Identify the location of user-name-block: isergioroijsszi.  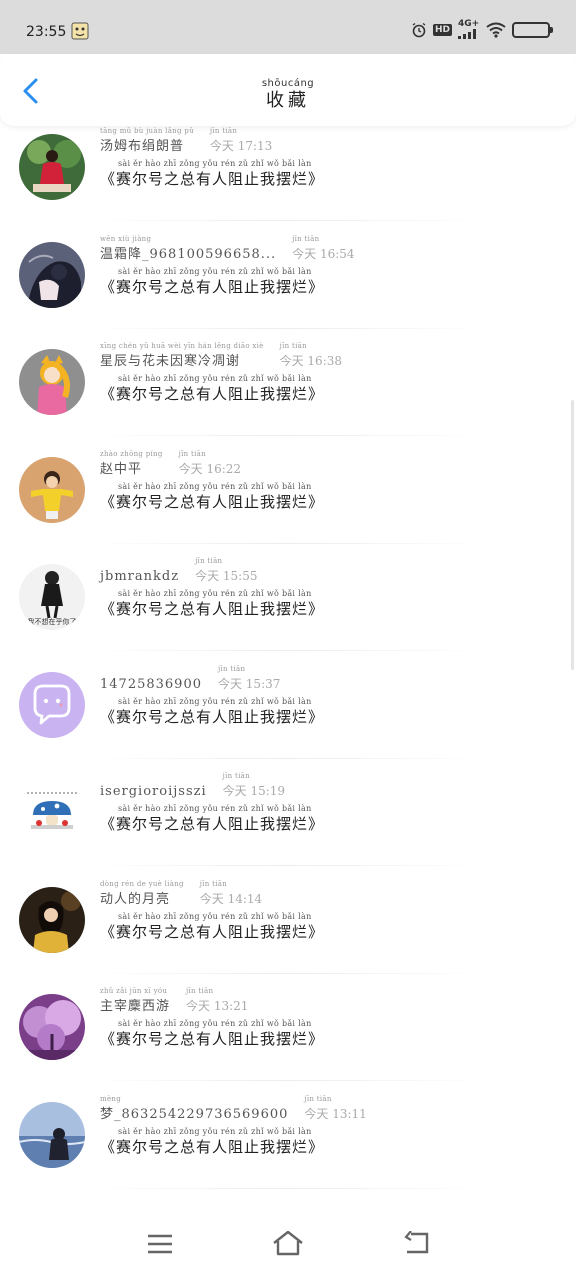
(153, 789).